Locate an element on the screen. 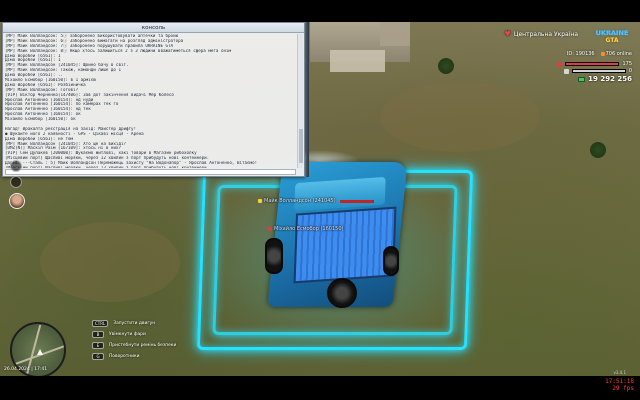 This screenshot has height=400, width=640. money-icon is located at coordinates (582, 79).